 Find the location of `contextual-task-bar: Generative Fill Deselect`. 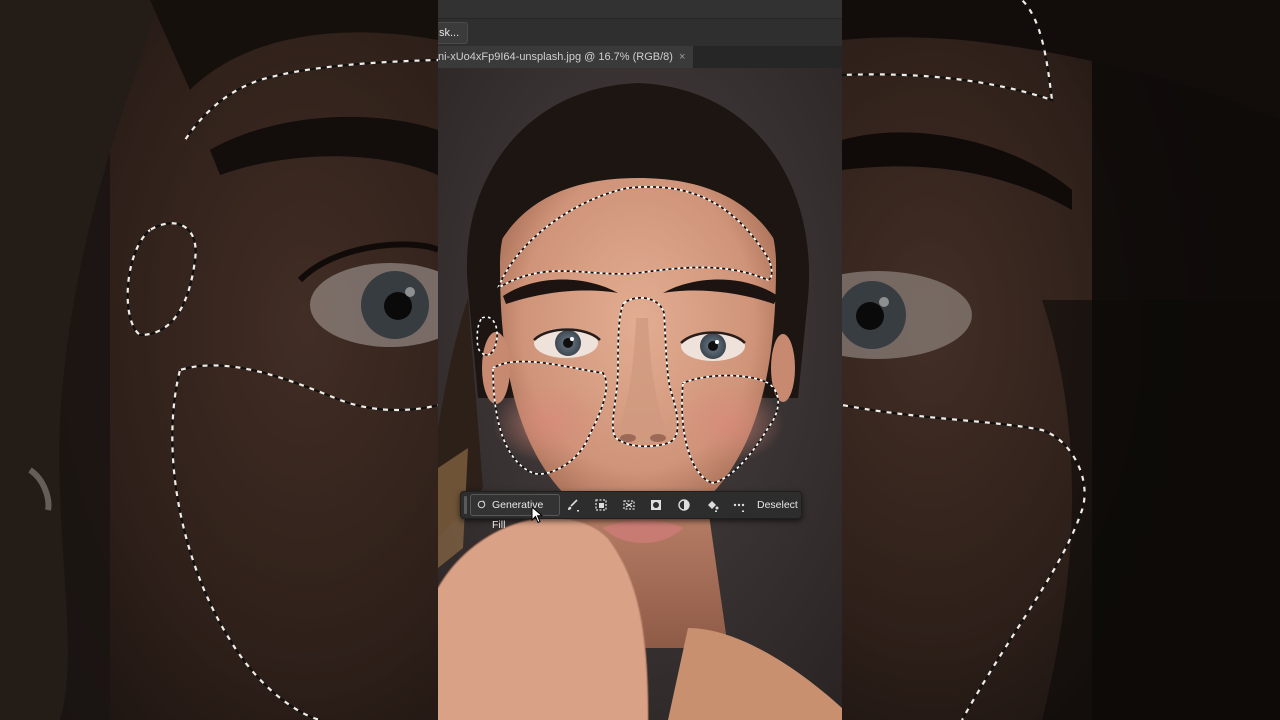

contextual-task-bar: Generative Fill Deselect is located at coordinates (631, 511).